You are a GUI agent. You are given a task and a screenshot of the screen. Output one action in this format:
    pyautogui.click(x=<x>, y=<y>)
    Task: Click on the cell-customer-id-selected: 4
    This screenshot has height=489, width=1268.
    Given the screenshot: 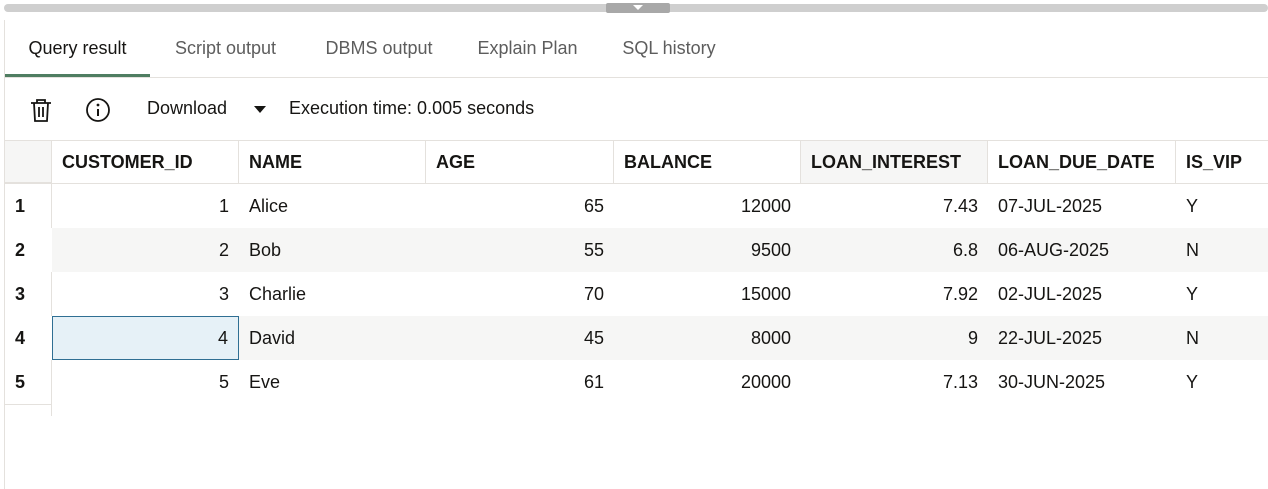 What is the action you would take?
    pyautogui.click(x=145, y=338)
    